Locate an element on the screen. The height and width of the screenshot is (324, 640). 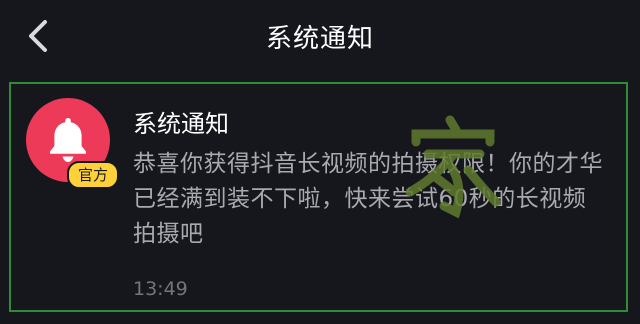
sender-name: 系统通知 is located at coordinates (181, 124).